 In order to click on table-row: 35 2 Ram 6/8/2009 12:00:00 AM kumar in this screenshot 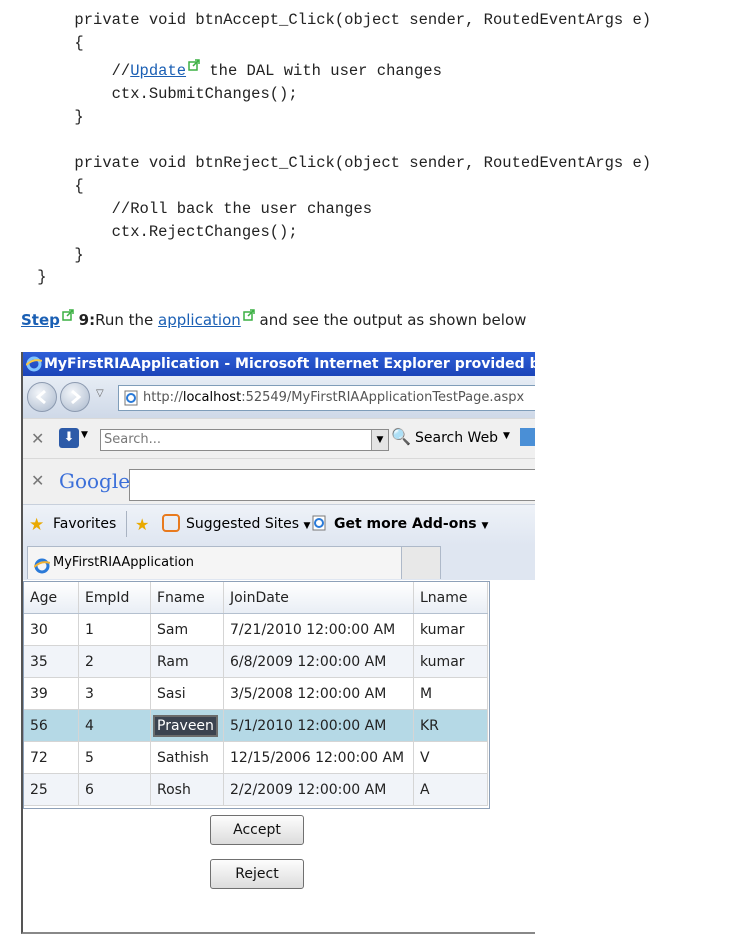, I will do `click(256, 661)`.